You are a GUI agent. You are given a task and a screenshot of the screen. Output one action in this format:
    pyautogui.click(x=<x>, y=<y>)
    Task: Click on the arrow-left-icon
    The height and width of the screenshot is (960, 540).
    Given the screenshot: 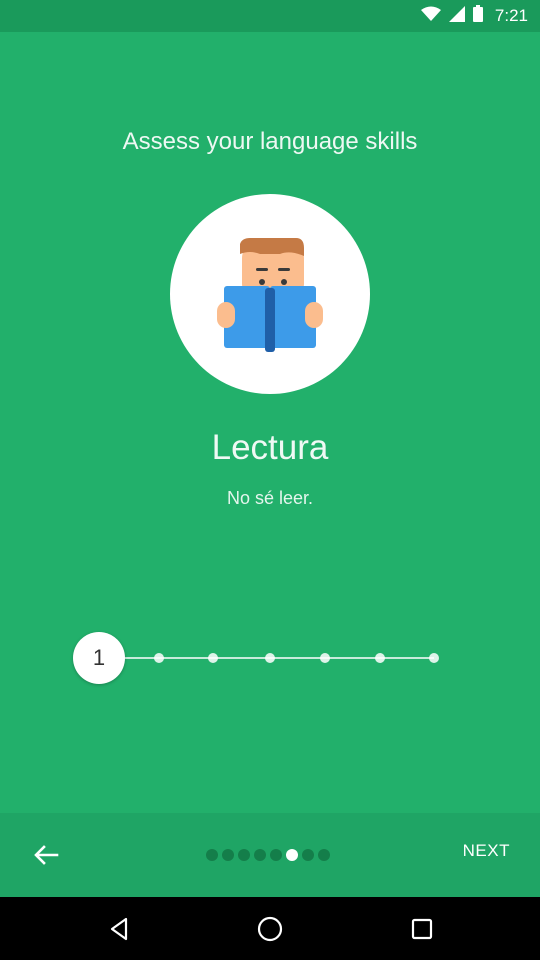 What is the action you would take?
    pyautogui.click(x=46, y=855)
    